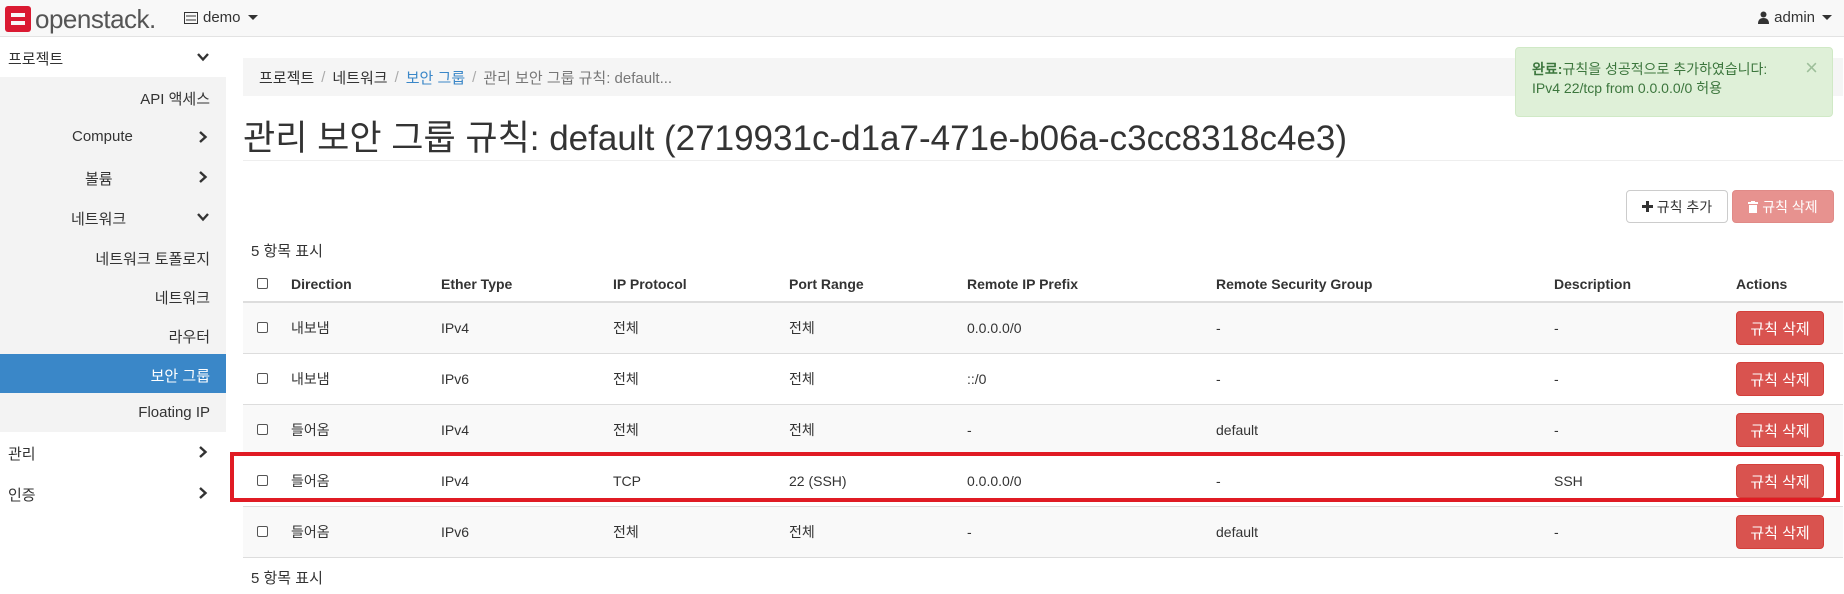  What do you see at coordinates (113, 97) in the screenshot?
I see `sidebar-item-api-access: API 액세스` at bounding box center [113, 97].